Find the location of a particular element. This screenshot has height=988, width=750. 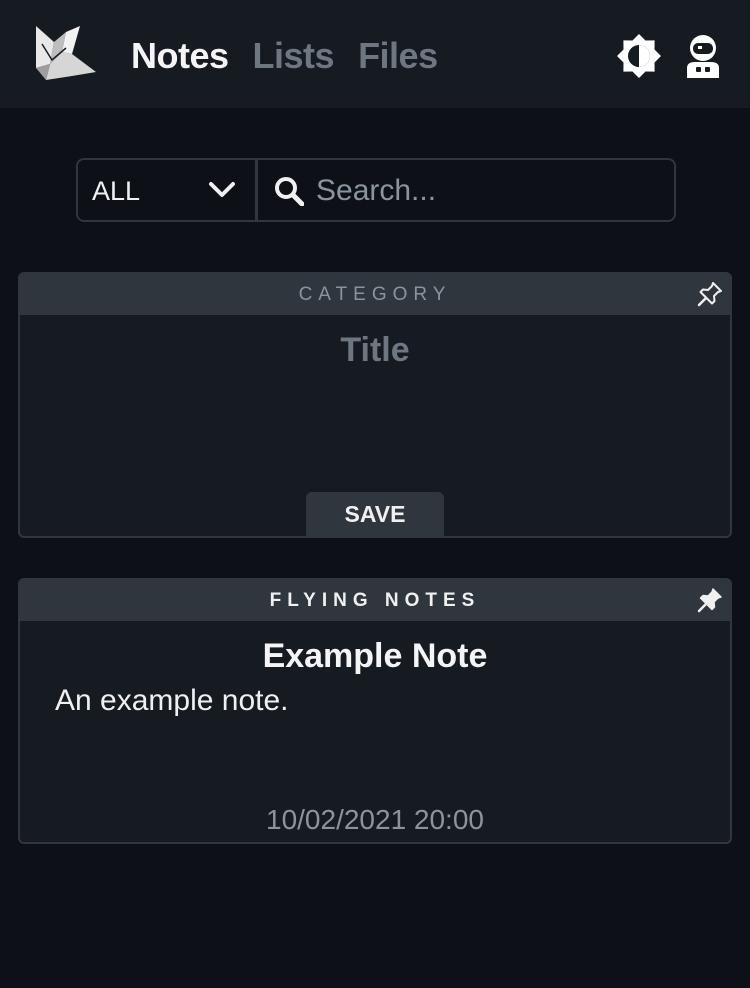

theme-toggle-icon is located at coordinates (639, 56).